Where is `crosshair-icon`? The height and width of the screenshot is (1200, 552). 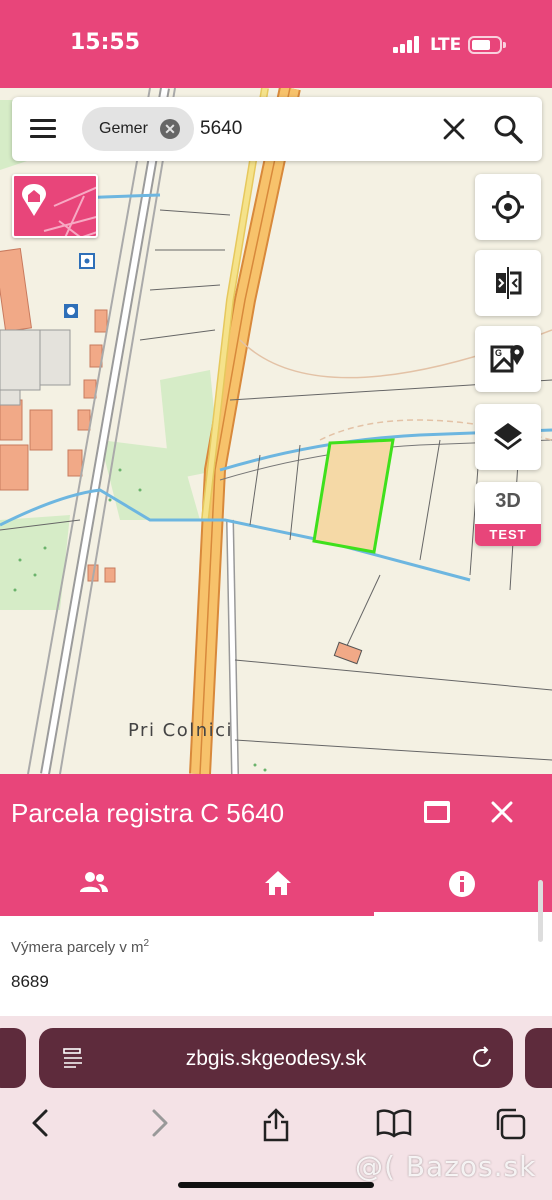
crosshair-icon is located at coordinates (508, 207).